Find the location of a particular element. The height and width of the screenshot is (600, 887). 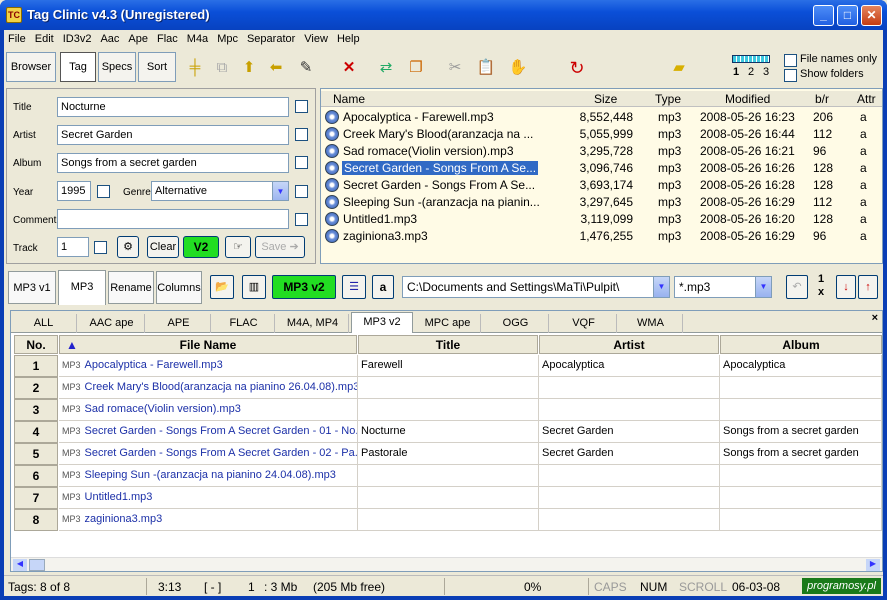

artist-cell: Secret Garden is located at coordinates (629, 432).